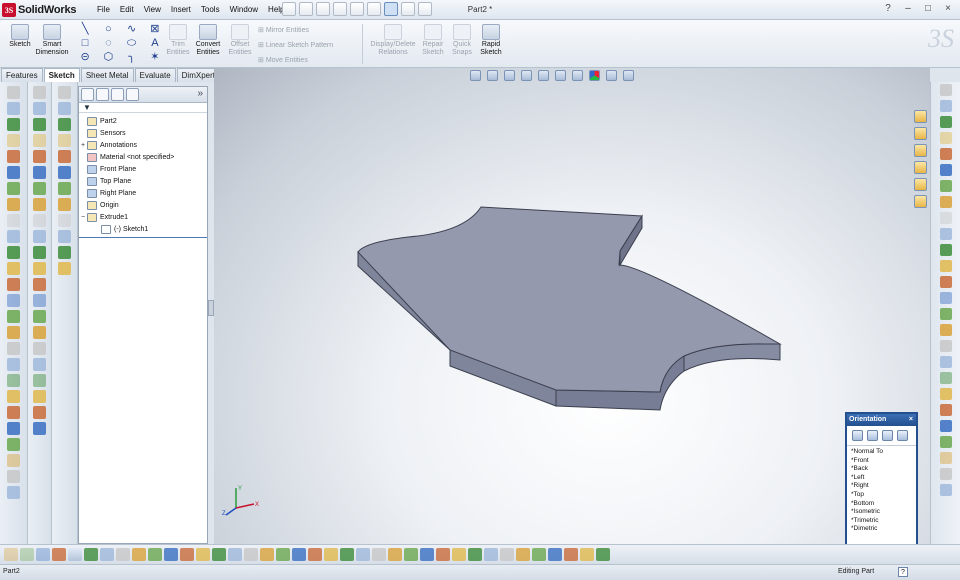  What do you see at coordinates (462, 39) in the screenshot?
I see `quick-snaps-button: Quick Snaps` at bounding box center [462, 39].